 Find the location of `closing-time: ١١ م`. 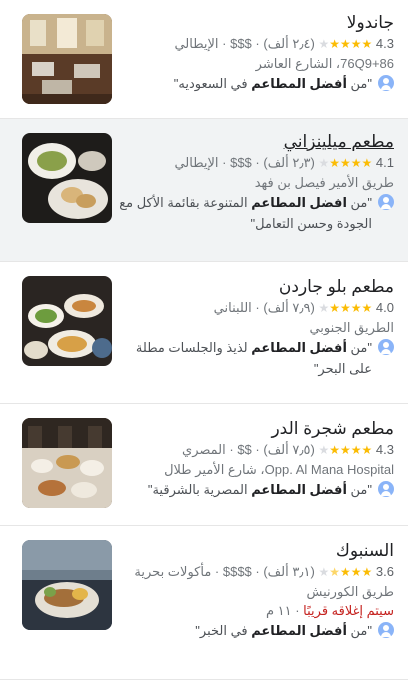

closing-time: ١١ م is located at coordinates (278, 610).